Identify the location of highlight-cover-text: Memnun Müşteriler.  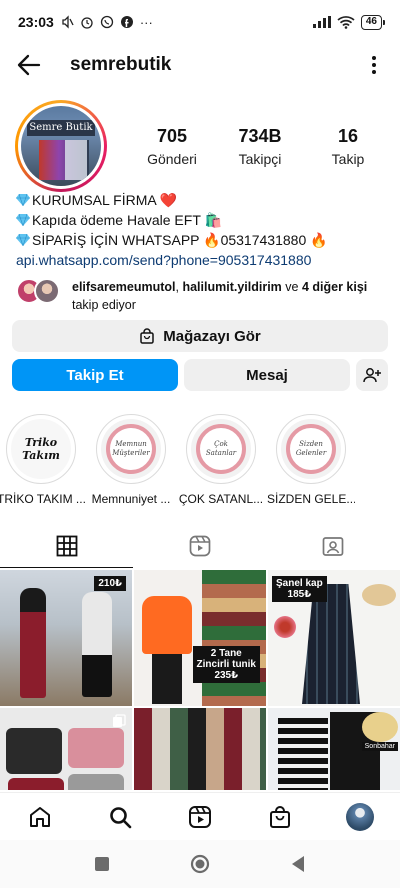
(131, 449).